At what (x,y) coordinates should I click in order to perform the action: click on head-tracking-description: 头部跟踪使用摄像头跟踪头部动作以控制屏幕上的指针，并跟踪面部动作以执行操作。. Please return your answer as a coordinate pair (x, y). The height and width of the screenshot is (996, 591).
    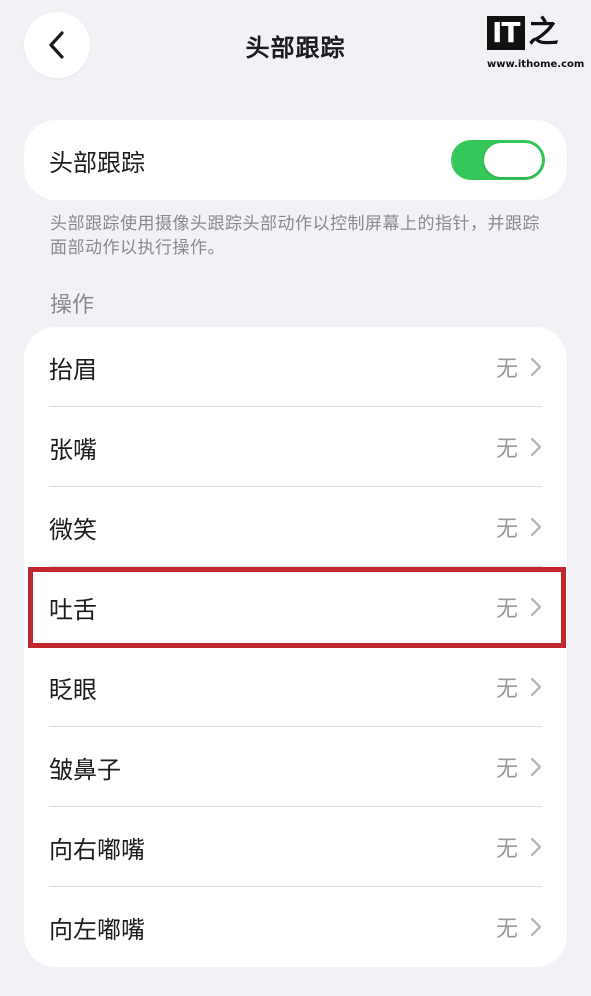
    Looking at the image, I should click on (295, 236).